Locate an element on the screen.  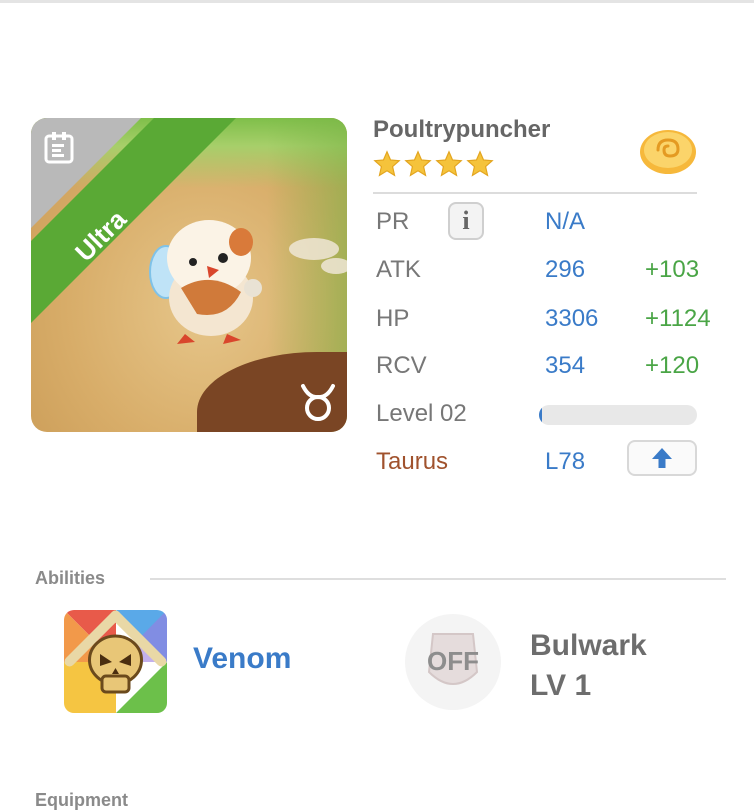
upgrade-sign-button is located at coordinates (662, 458).